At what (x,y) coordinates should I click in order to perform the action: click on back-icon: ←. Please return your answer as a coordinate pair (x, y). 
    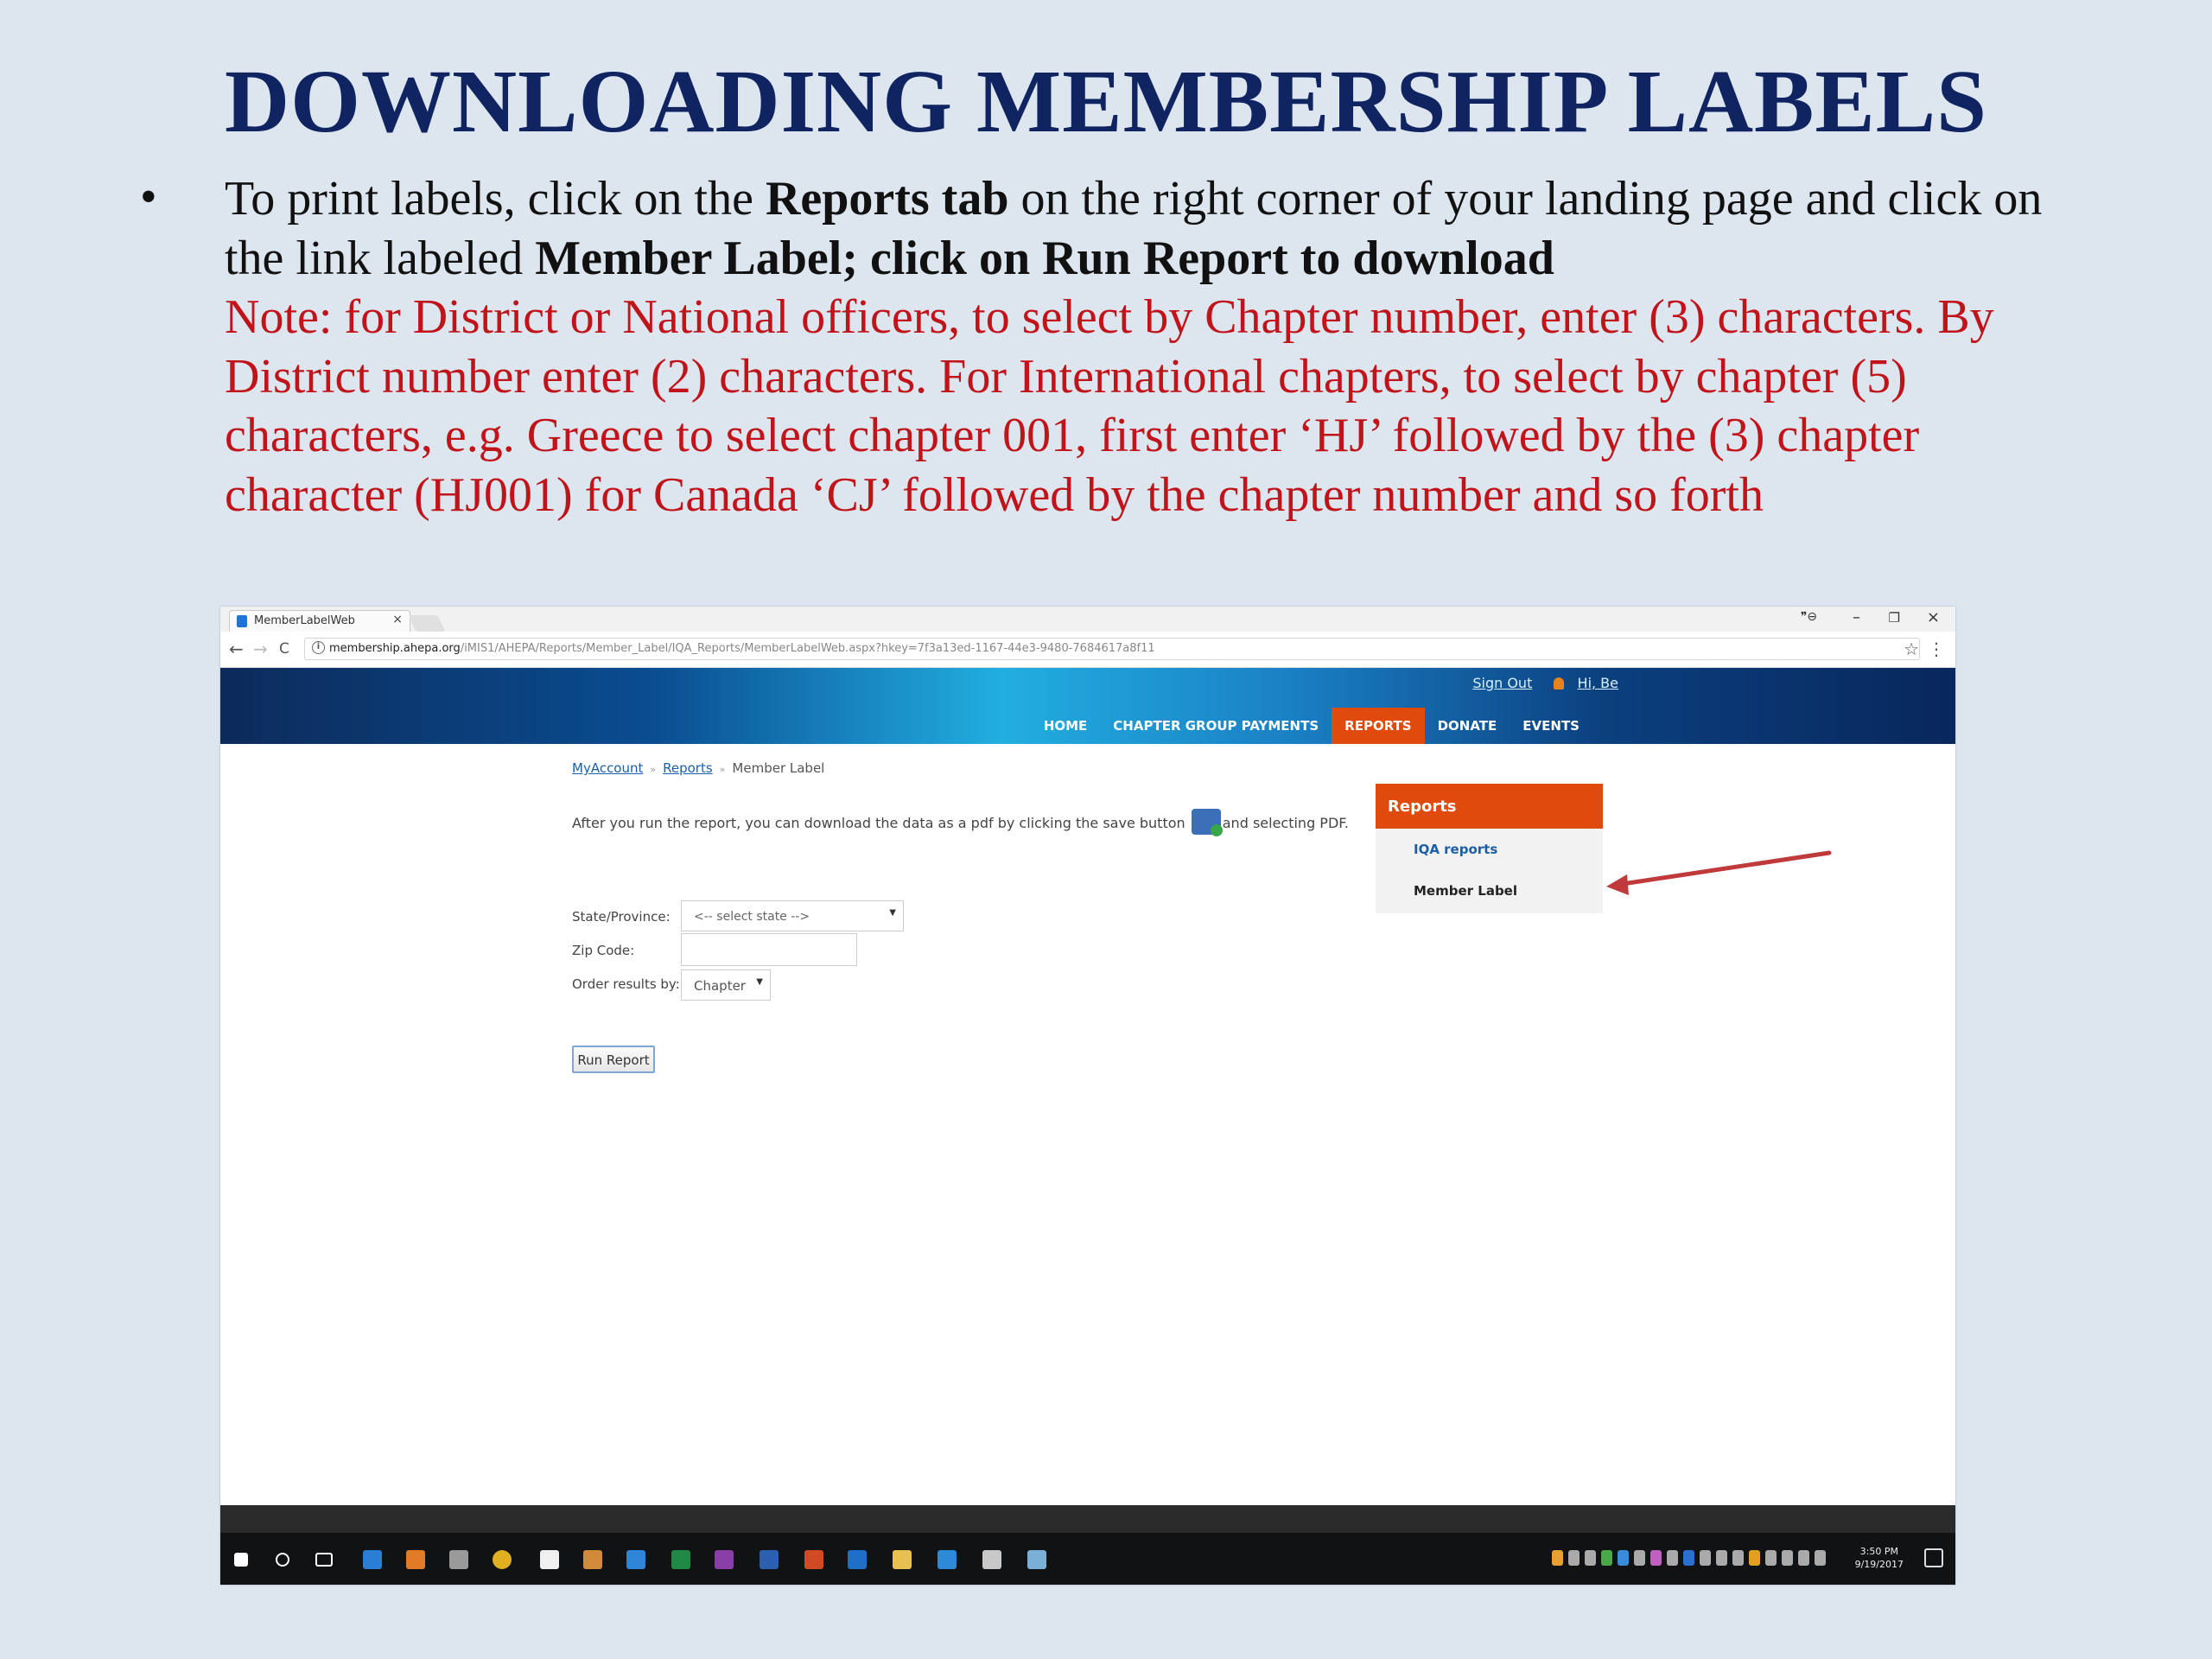
    Looking at the image, I should click on (236, 649).